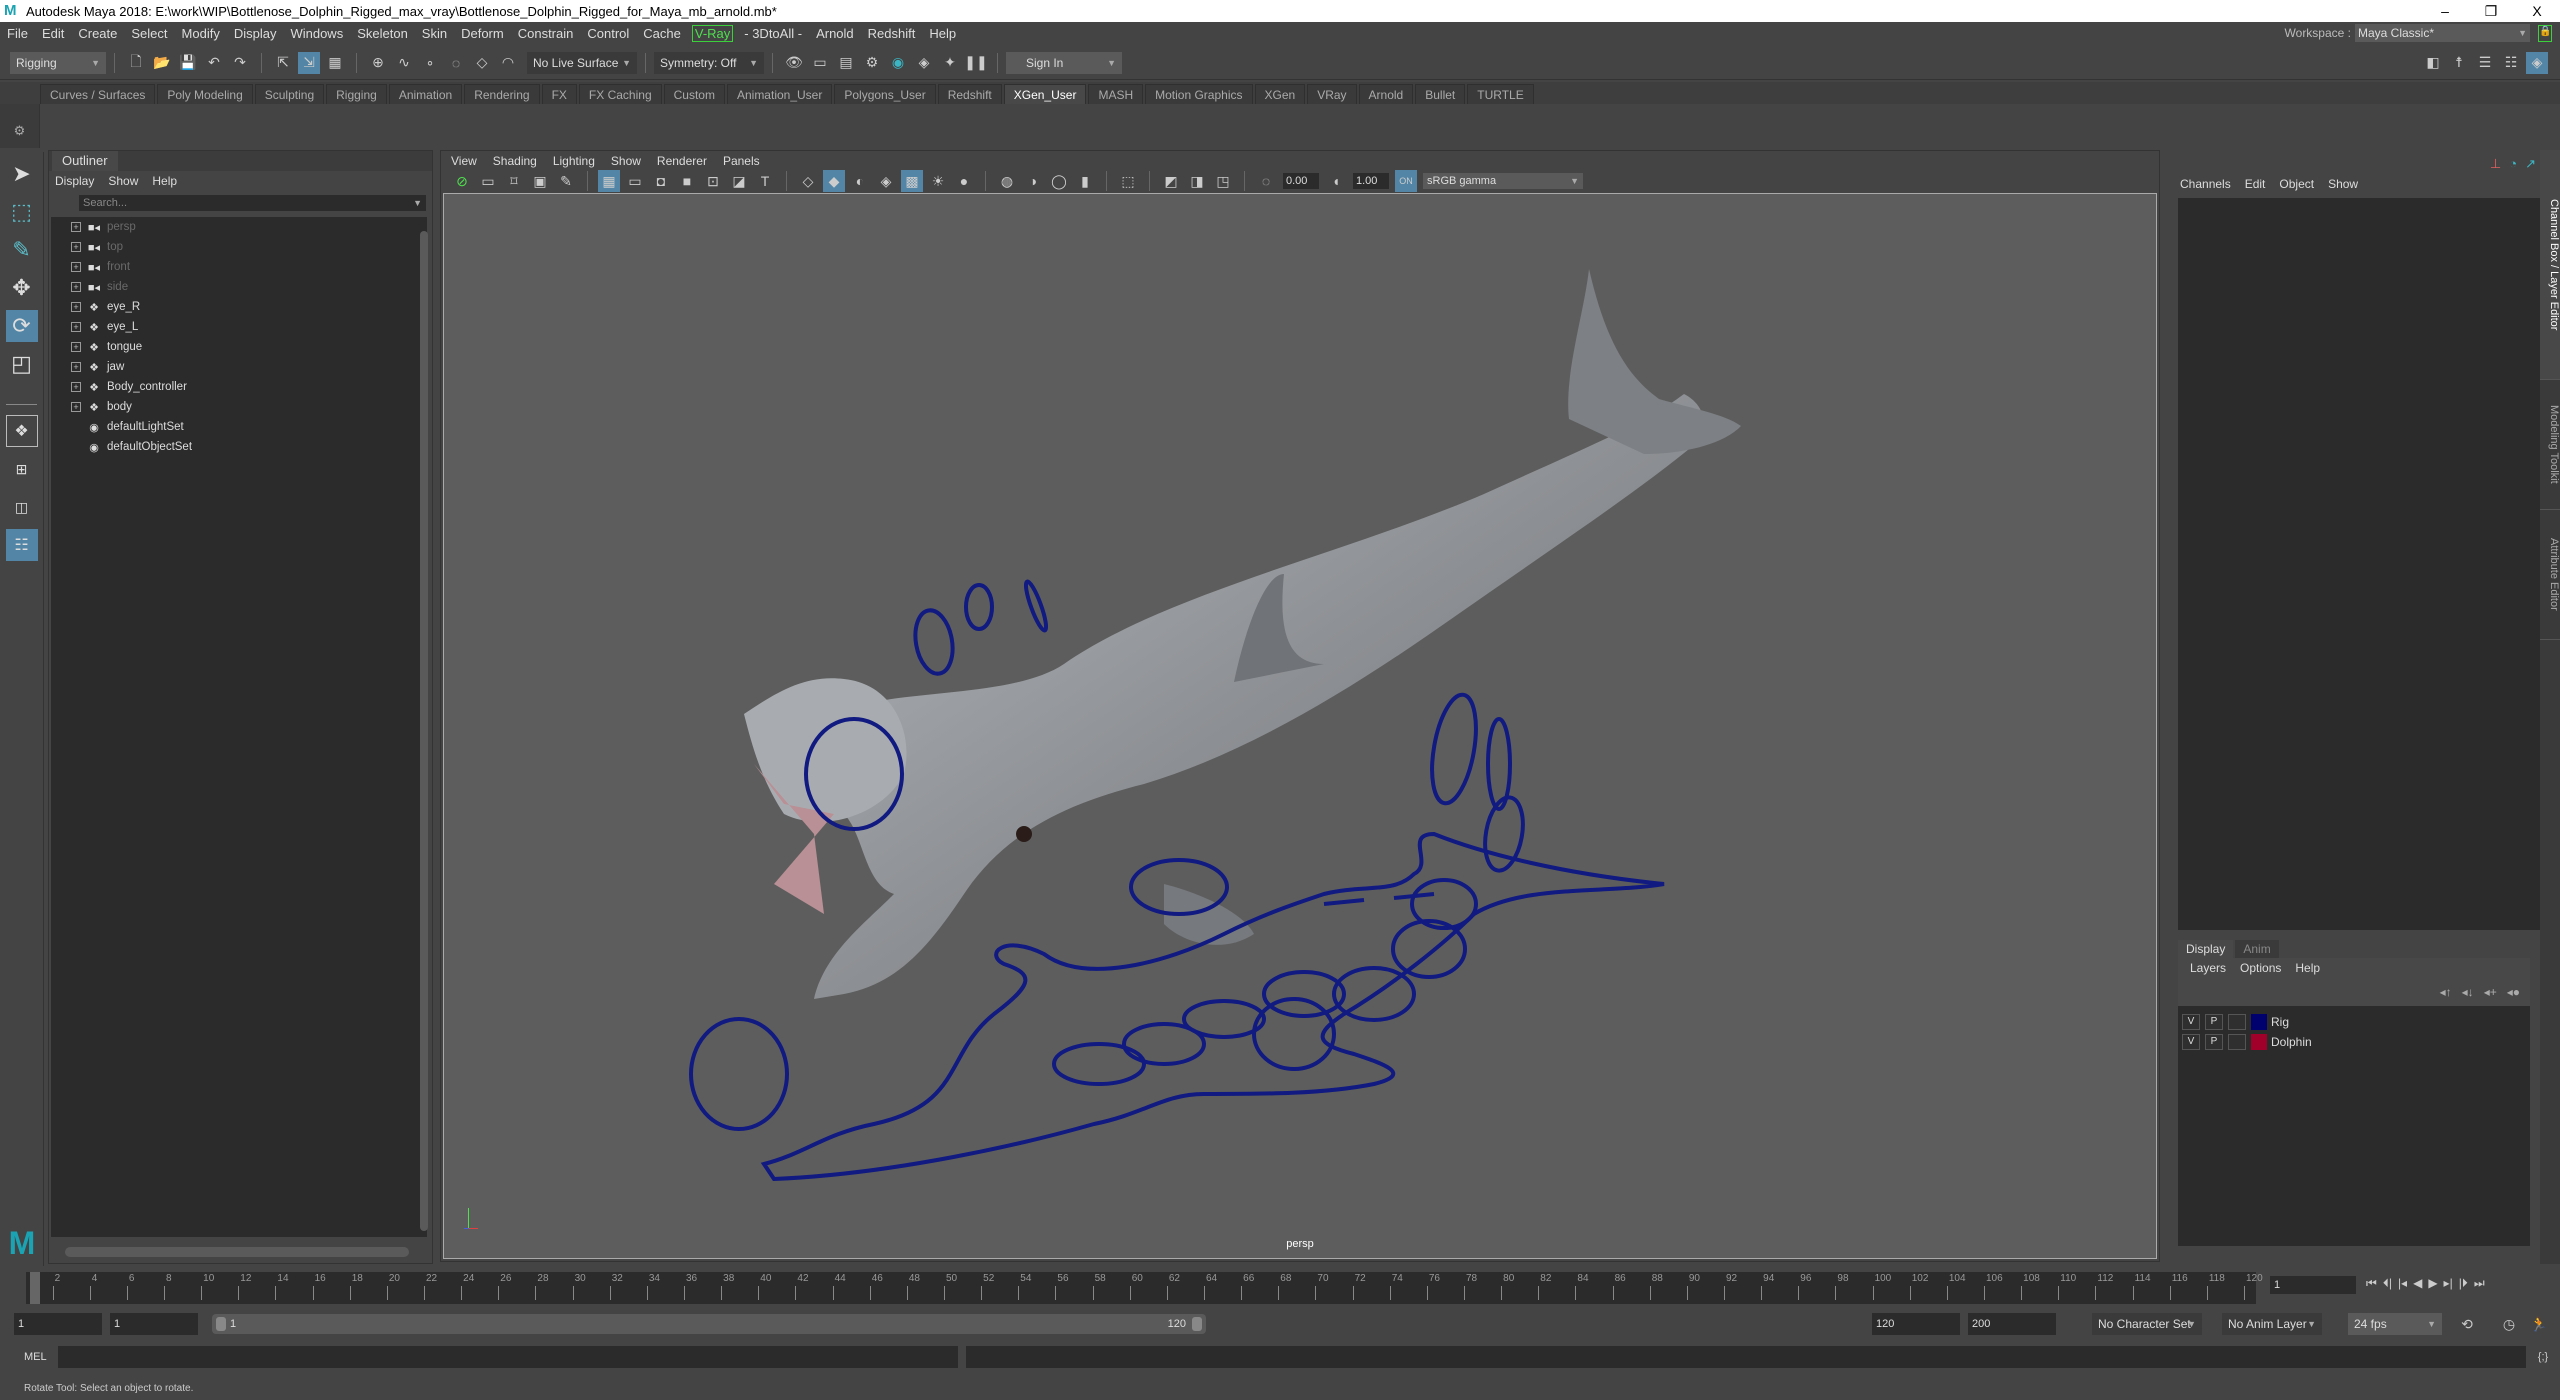 Image resolution: width=2560 pixels, height=1400 pixels. Describe the element at coordinates (2237, 1022) in the screenshot. I see `layer-display-type-toggle` at that location.